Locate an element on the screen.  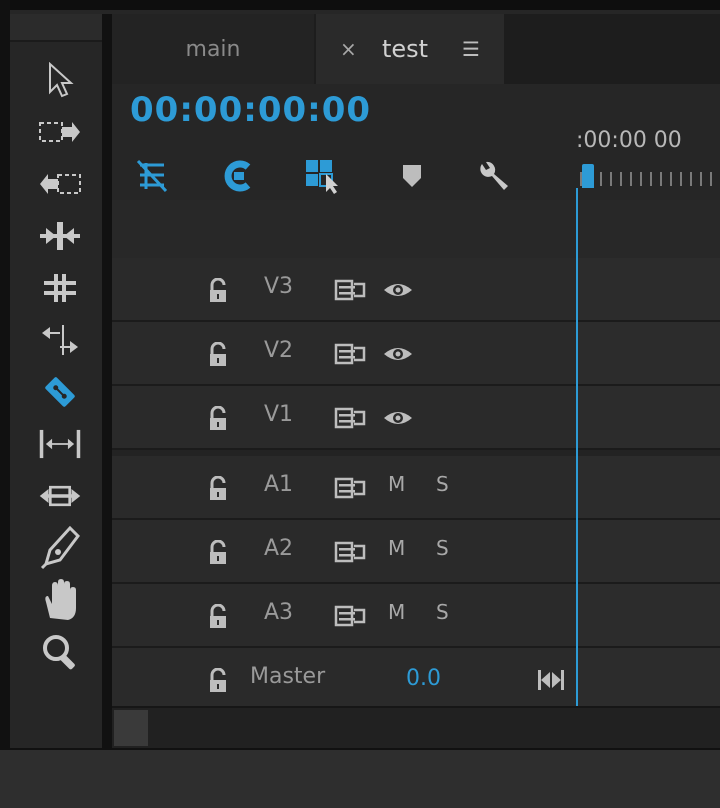
playhead-timecode: 00:00:00:00 is located at coordinates (250, 110).